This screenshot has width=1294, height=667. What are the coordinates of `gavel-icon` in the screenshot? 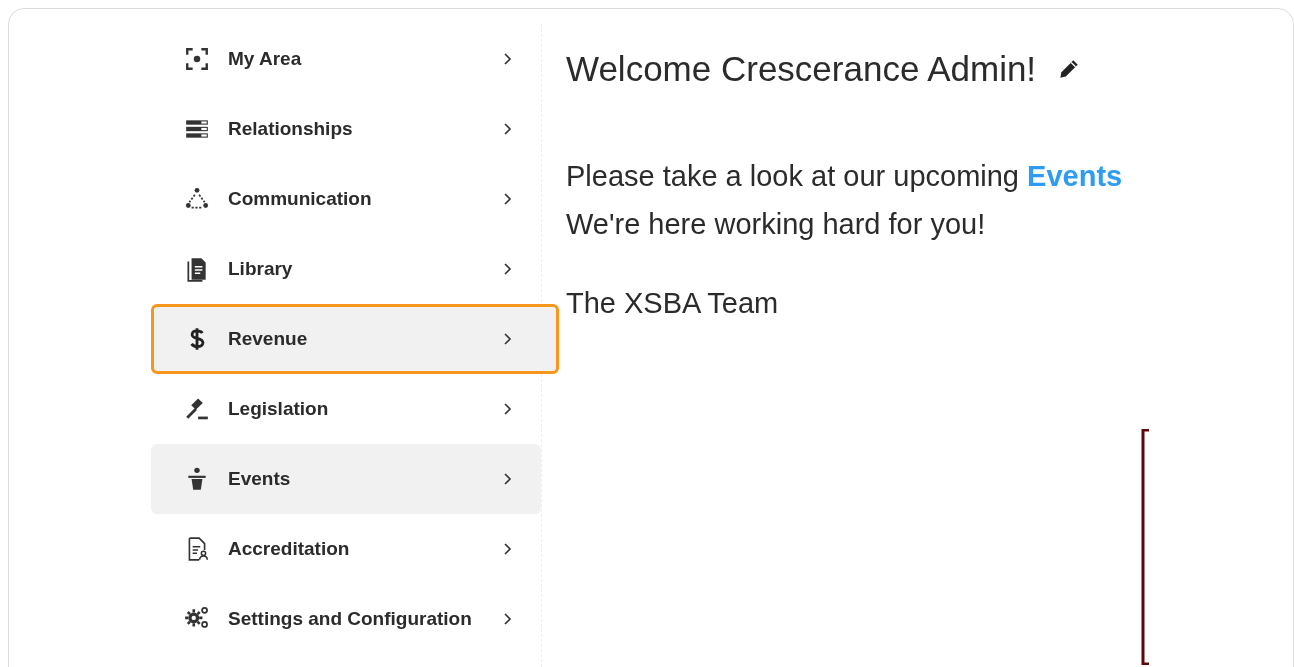 It's located at (197, 409).